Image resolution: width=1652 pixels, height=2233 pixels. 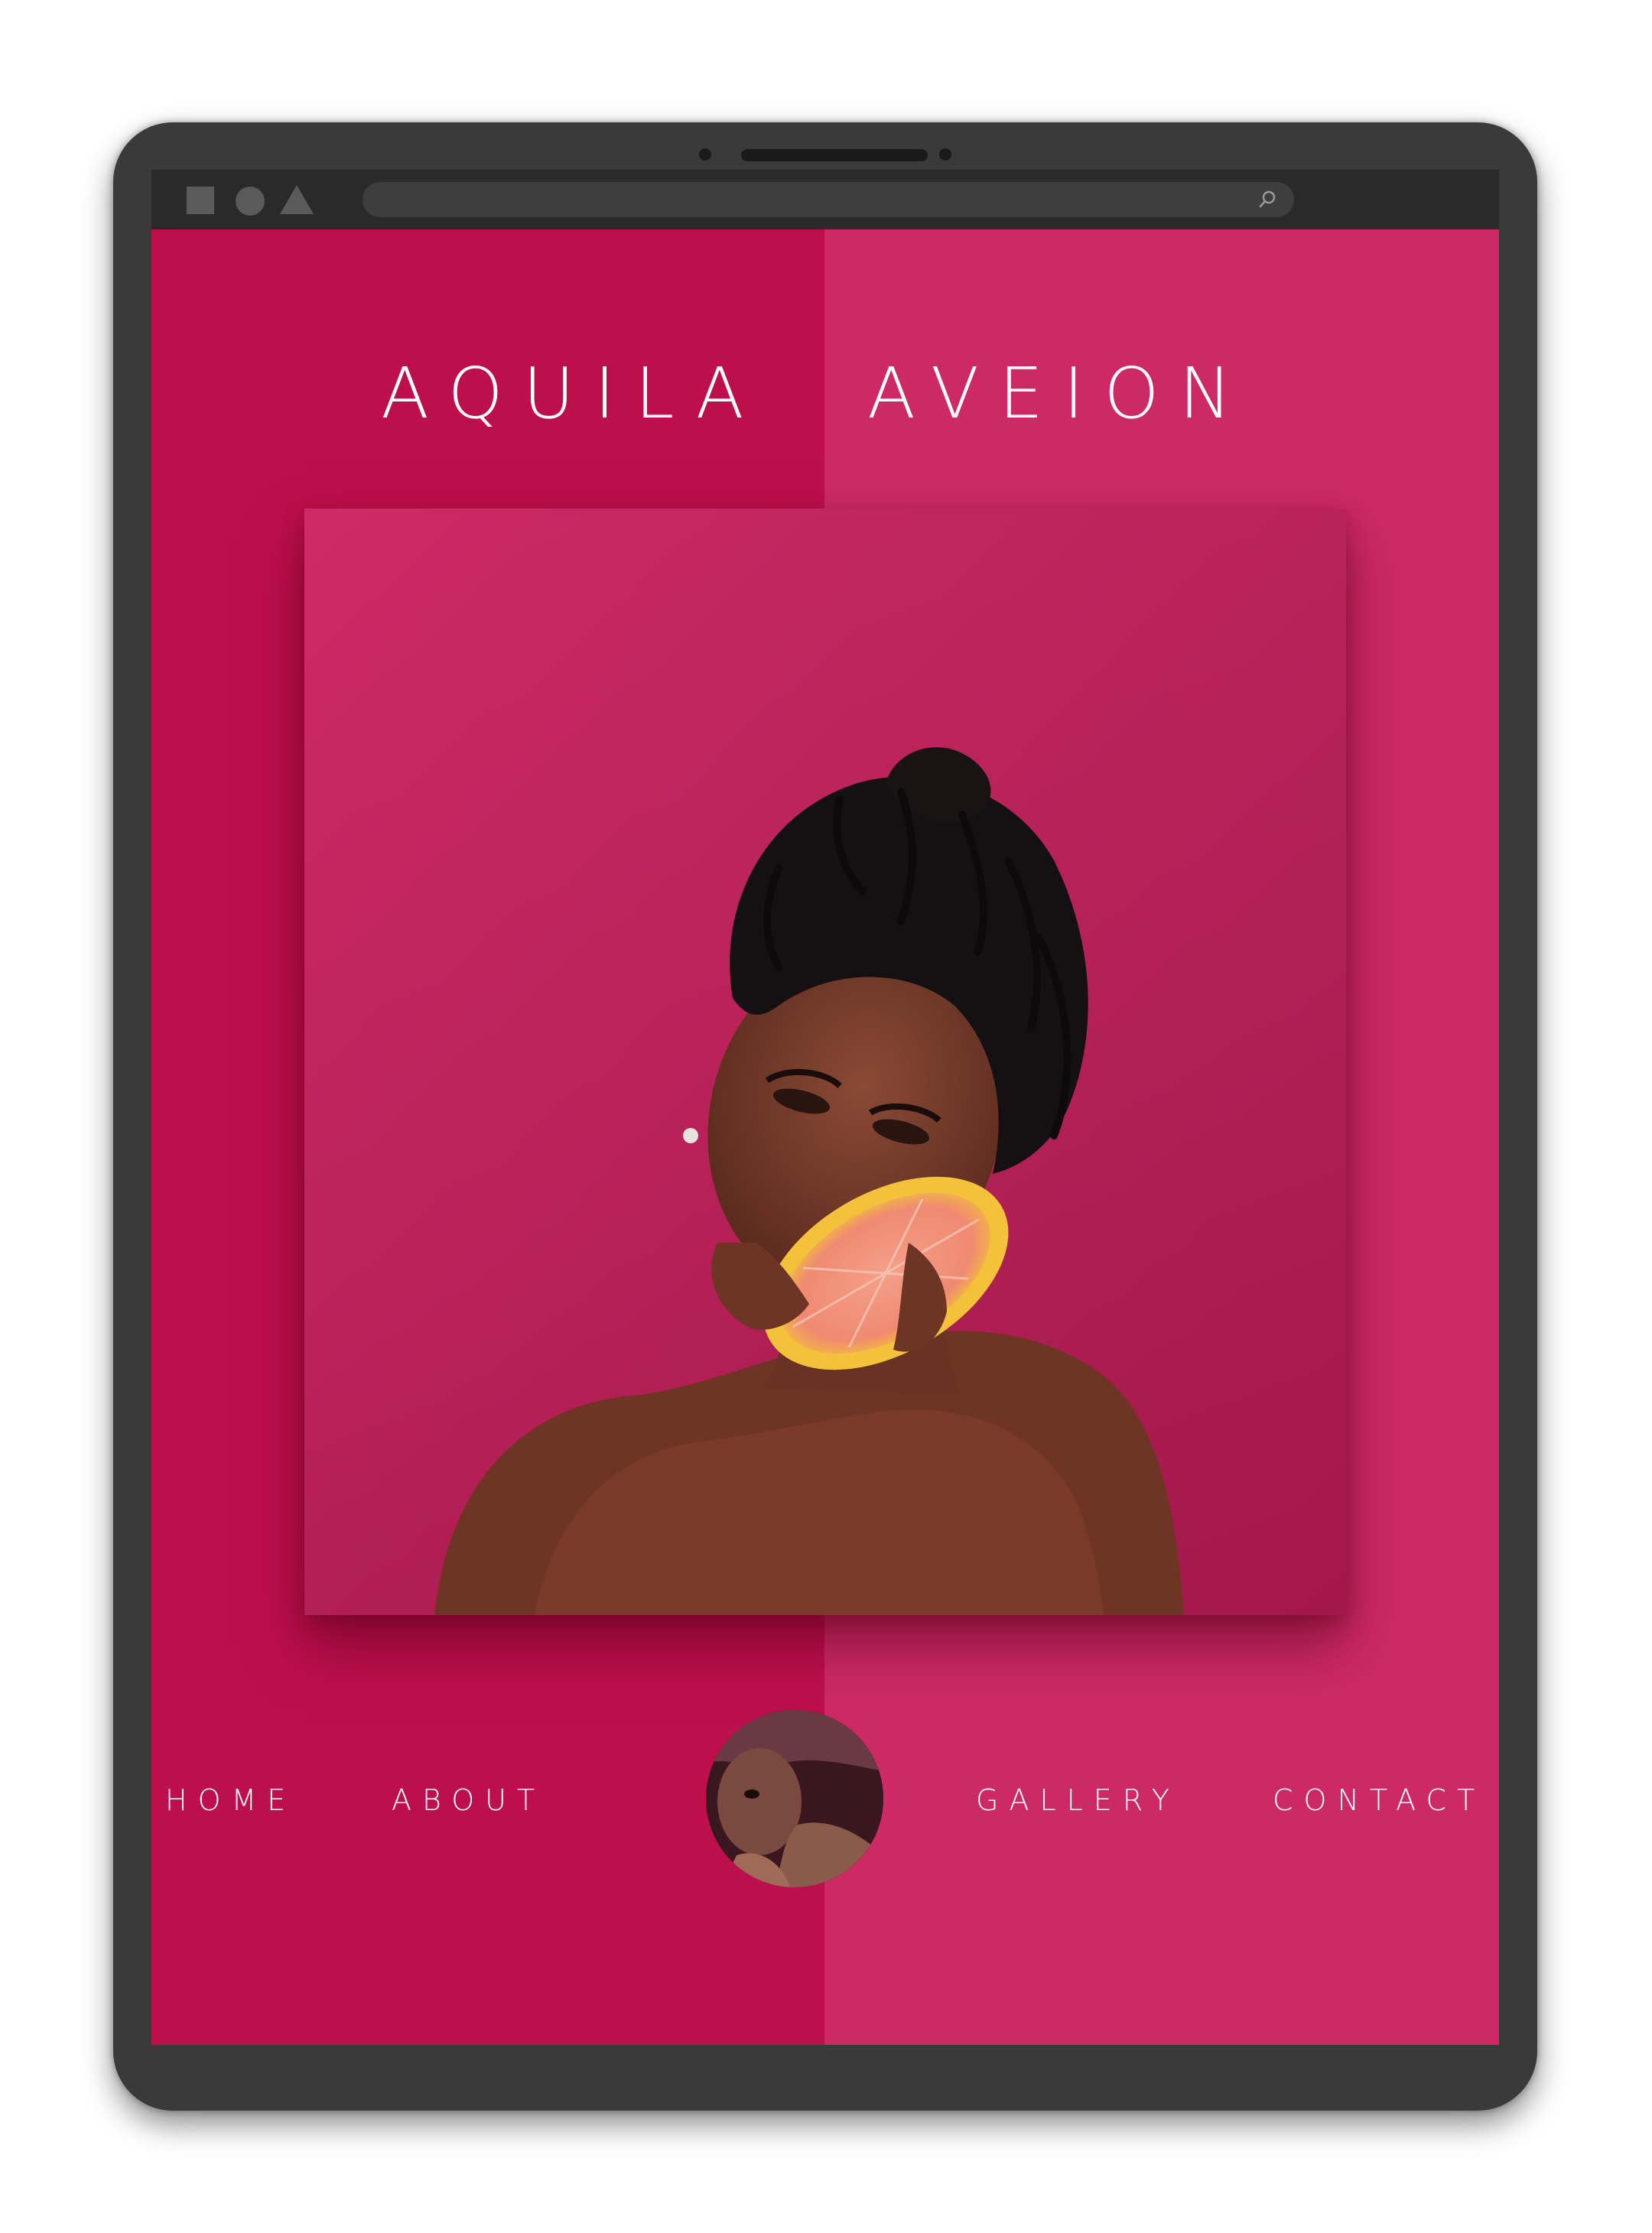 I want to click on title-last-name: AVEION, so click(x=1060, y=394).